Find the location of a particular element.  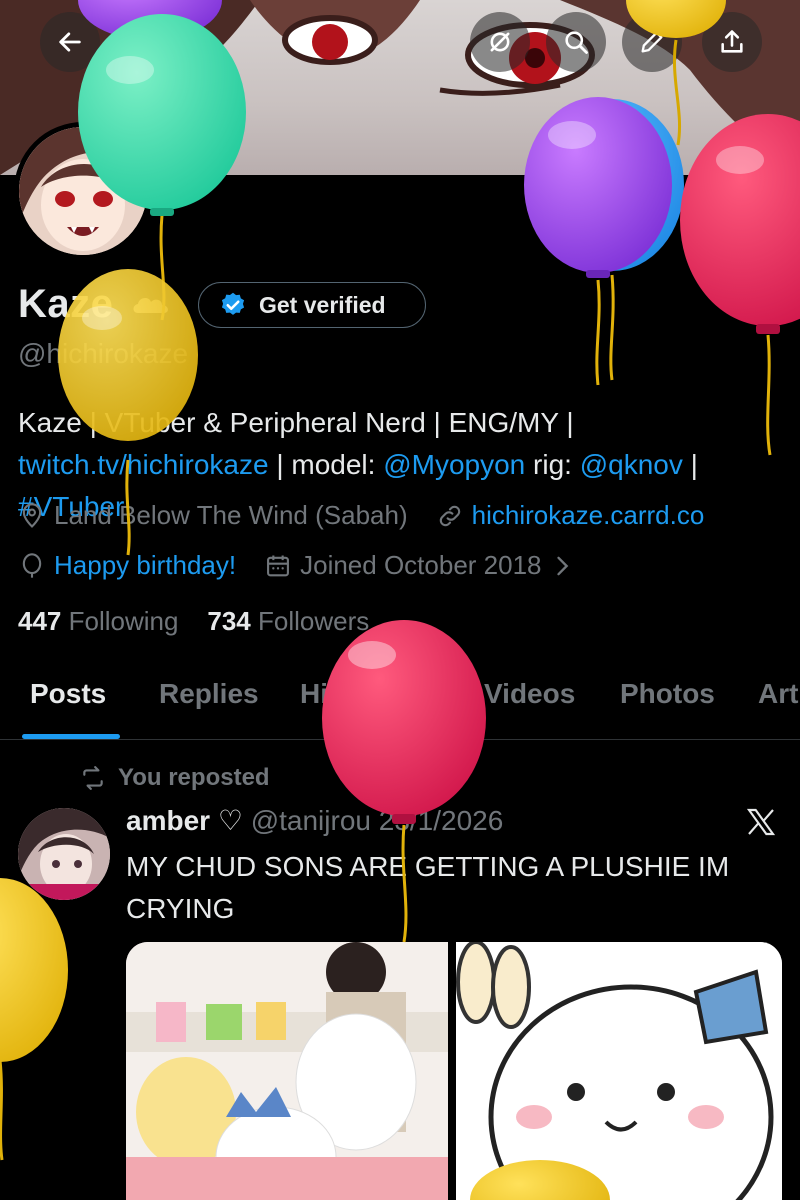

location-text: Land Below The Wind (Sabah) is located at coordinates (231, 515).